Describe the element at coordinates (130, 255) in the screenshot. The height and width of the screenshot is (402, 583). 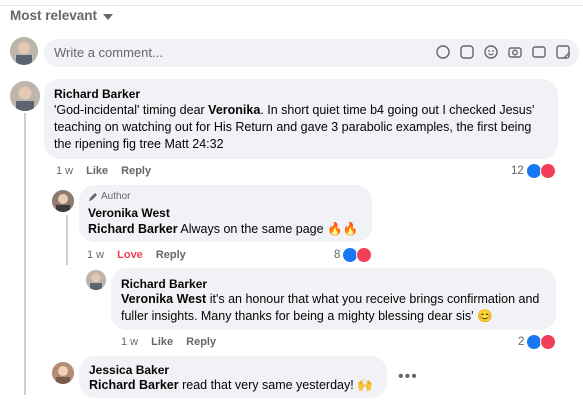
I see `love-button: Love` at that location.